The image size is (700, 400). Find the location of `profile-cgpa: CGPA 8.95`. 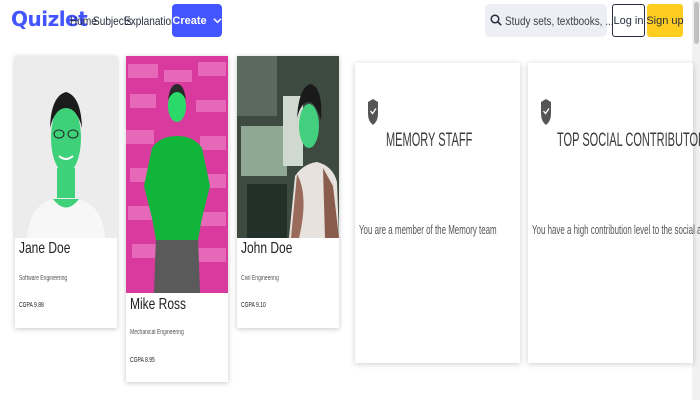

profile-cgpa: CGPA 8.95 is located at coordinates (142, 360).